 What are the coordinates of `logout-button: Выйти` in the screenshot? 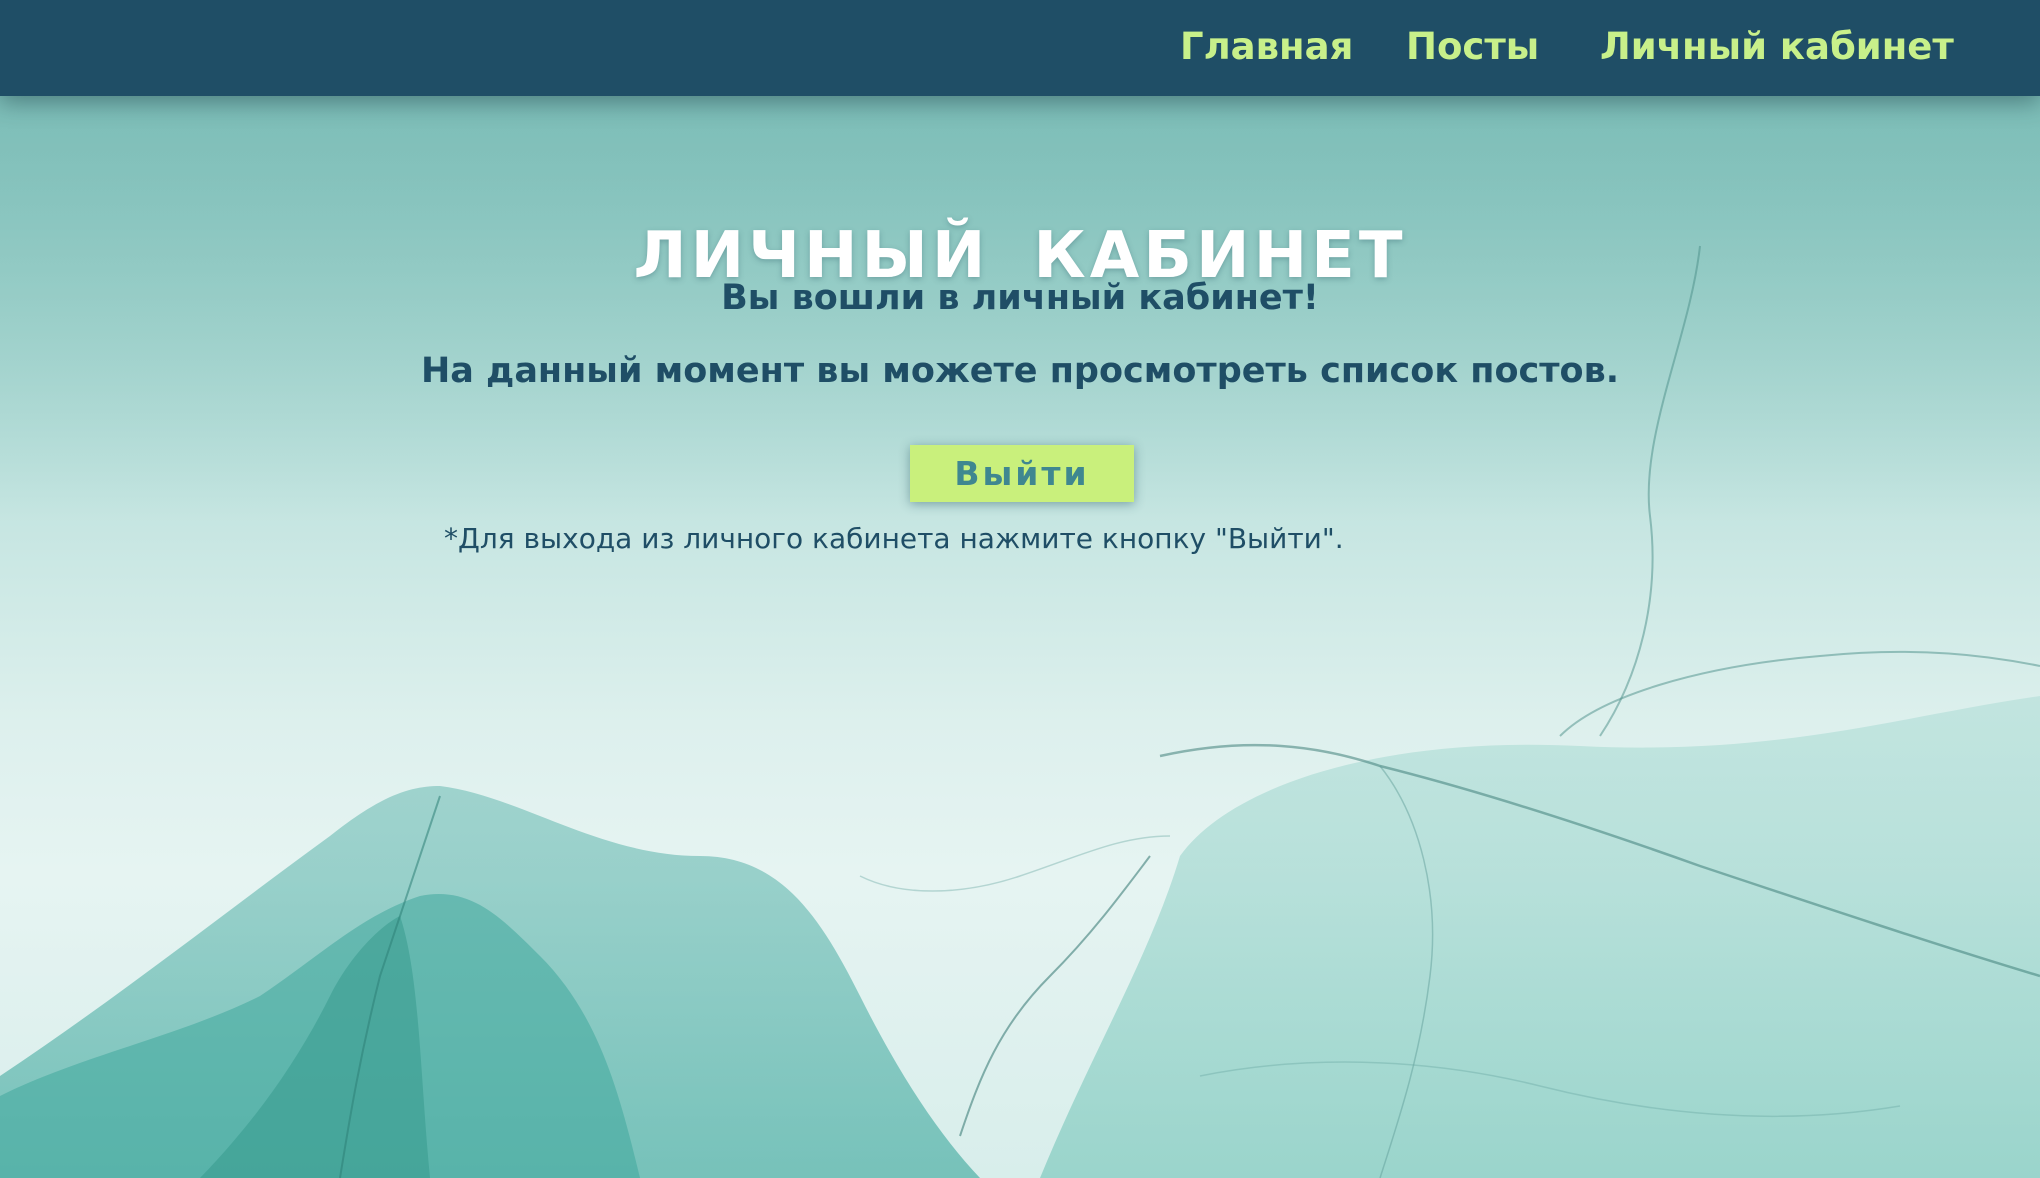 It's located at (1022, 473).